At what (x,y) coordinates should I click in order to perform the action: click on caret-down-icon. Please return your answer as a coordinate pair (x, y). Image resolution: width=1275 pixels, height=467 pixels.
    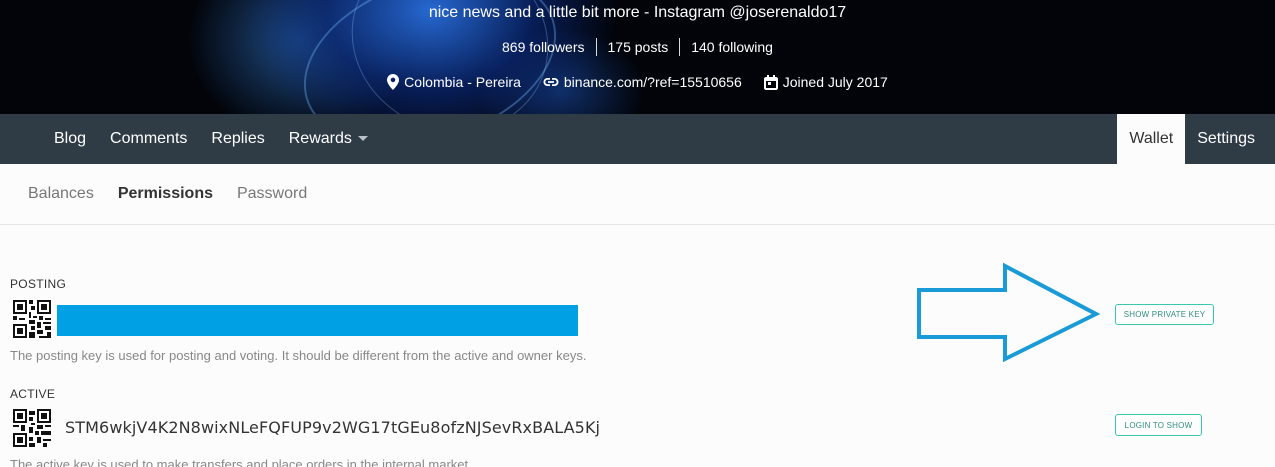
    Looking at the image, I should click on (362, 138).